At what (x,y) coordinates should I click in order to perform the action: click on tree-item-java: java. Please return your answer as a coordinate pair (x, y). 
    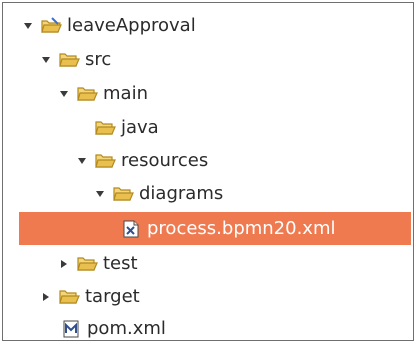
    Looking at the image, I should click on (126, 127).